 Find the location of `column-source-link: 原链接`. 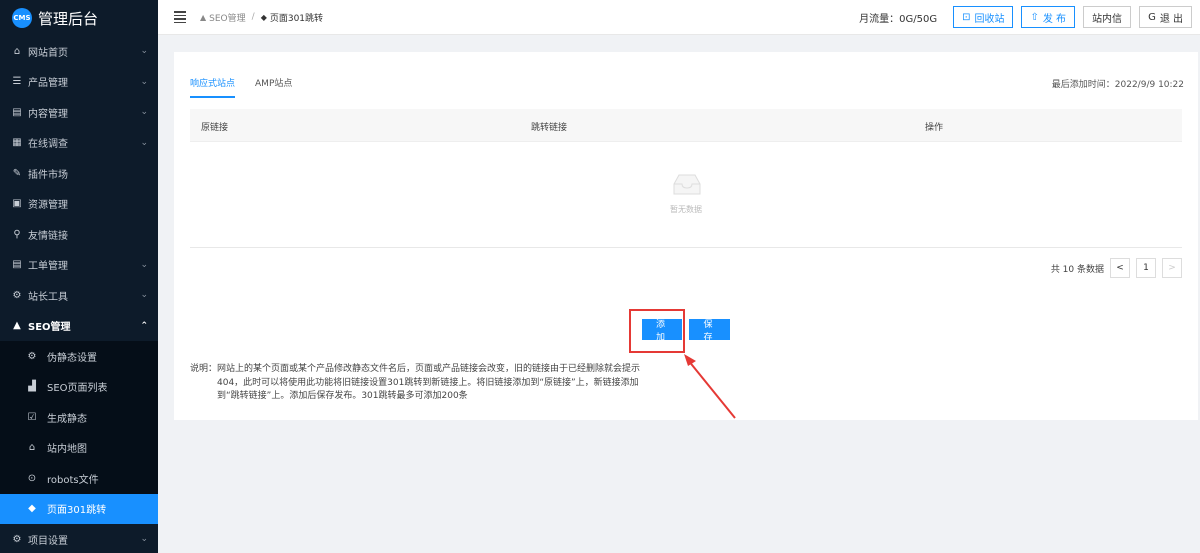

column-source-link: 原链接 is located at coordinates (215, 128).